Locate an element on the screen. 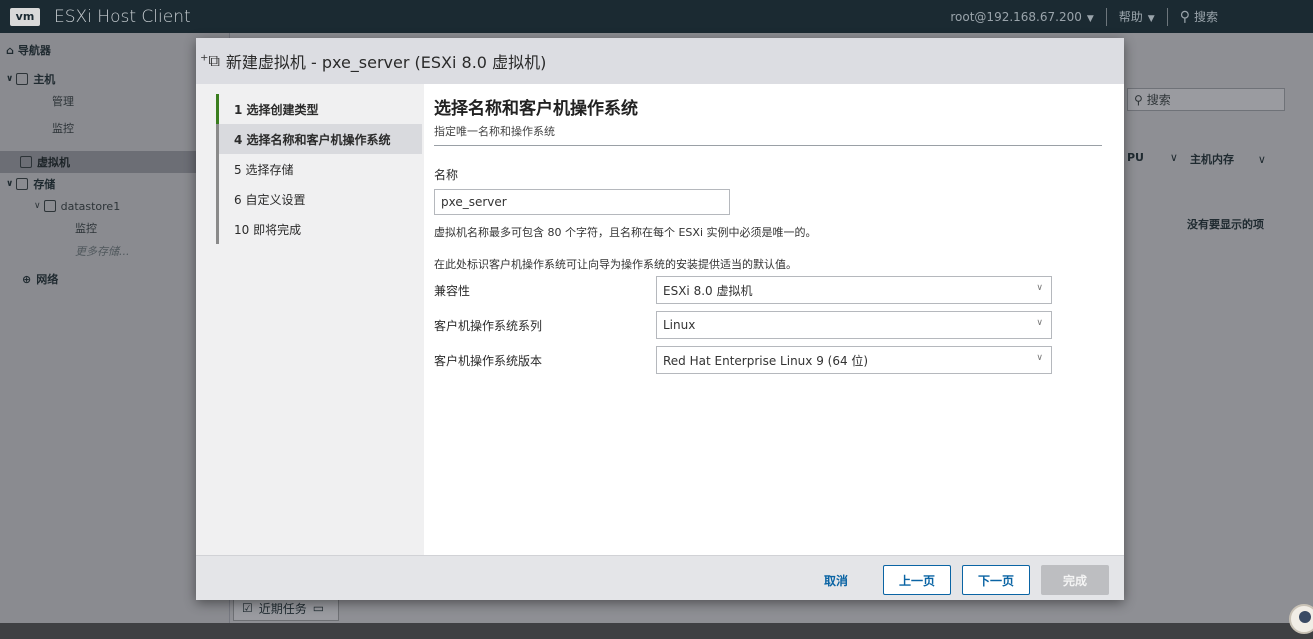 The image size is (1313, 639). help-menu: 帮助 ▼ is located at coordinates (1137, 16).